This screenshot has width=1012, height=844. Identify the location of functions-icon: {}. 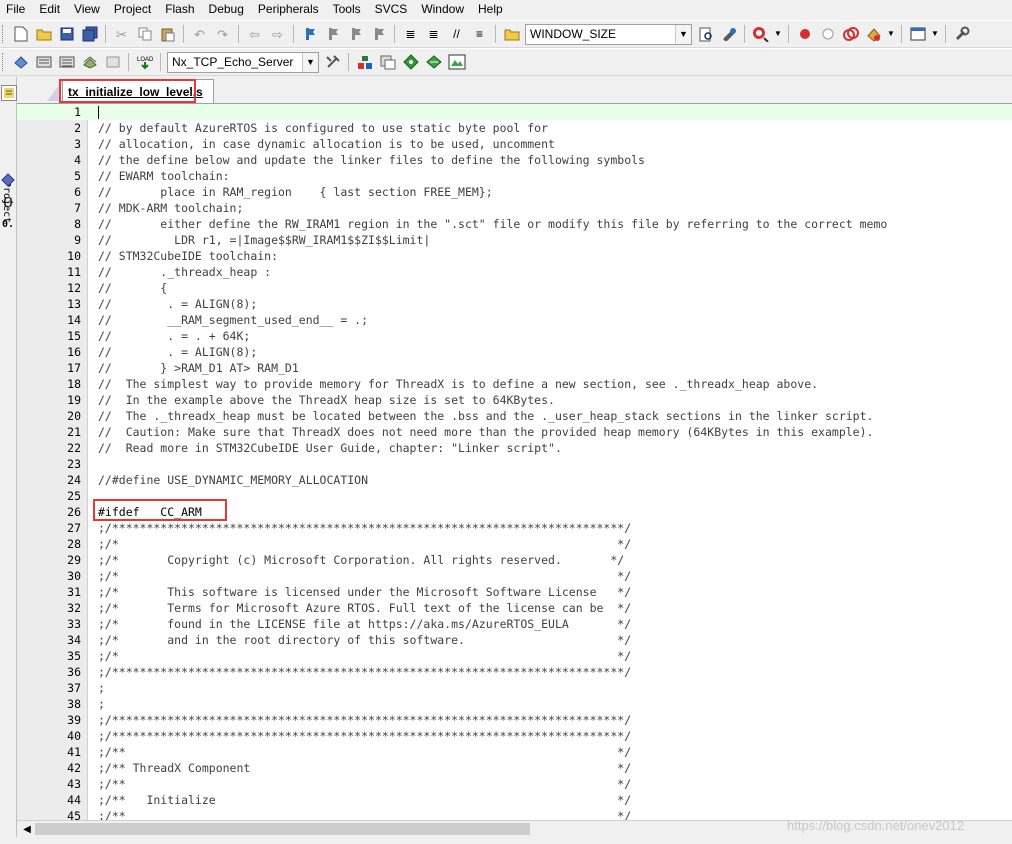
(8, 202).